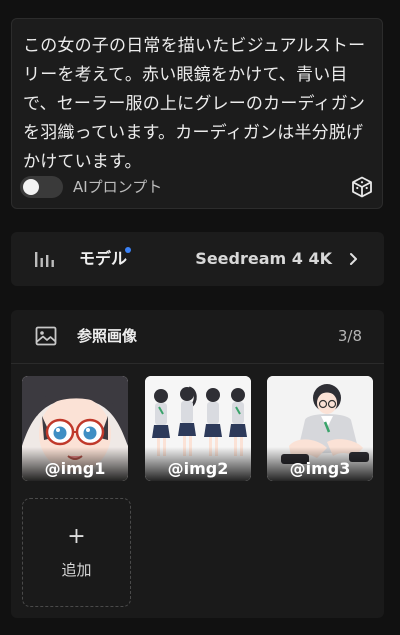 The image size is (400, 635). I want to click on add-reference-button: + 追加, so click(76, 552).